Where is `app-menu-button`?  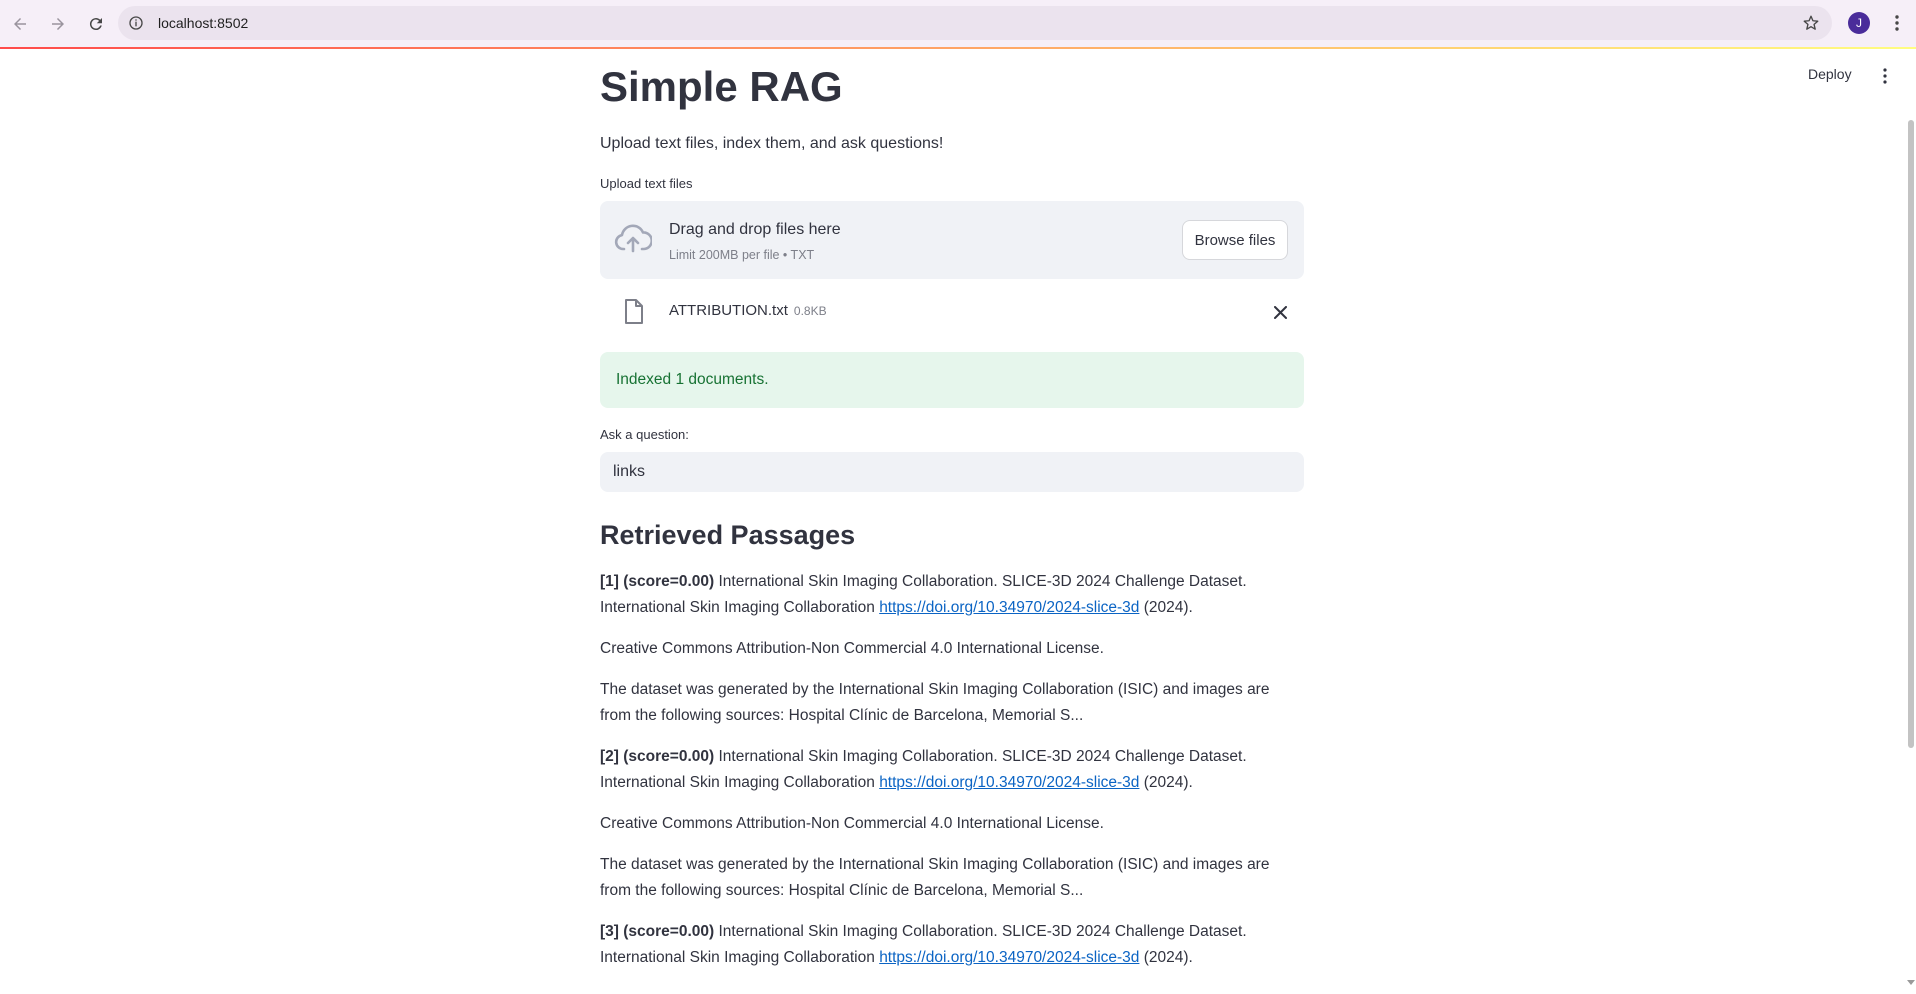 app-menu-button is located at coordinates (1885, 76).